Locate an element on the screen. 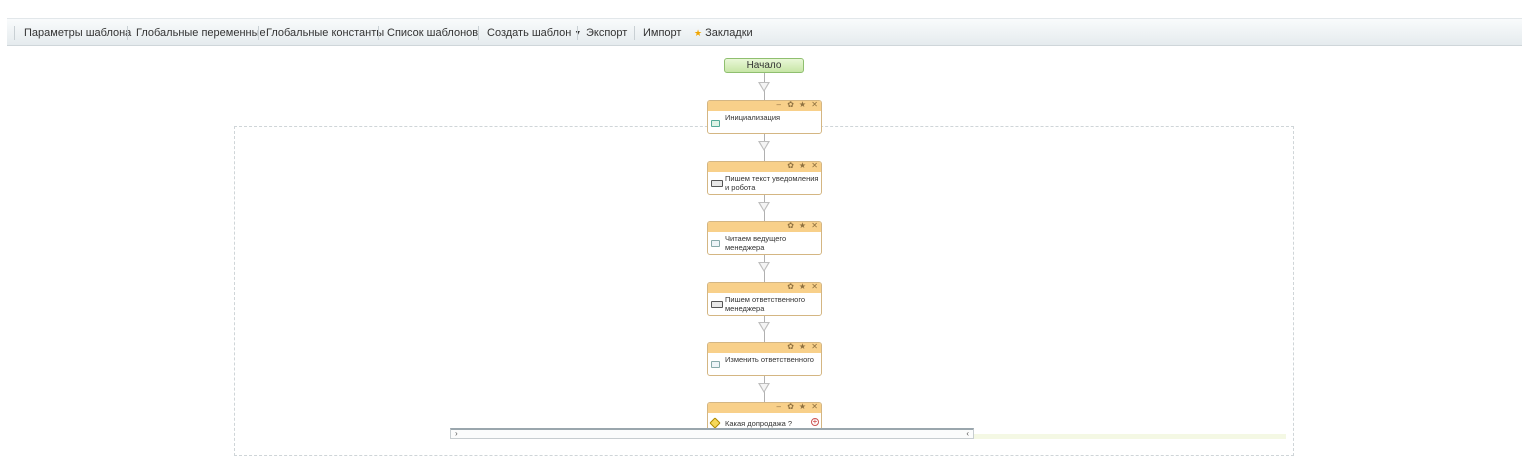  chevron-left-icon: ‹ is located at coordinates (967, 433).